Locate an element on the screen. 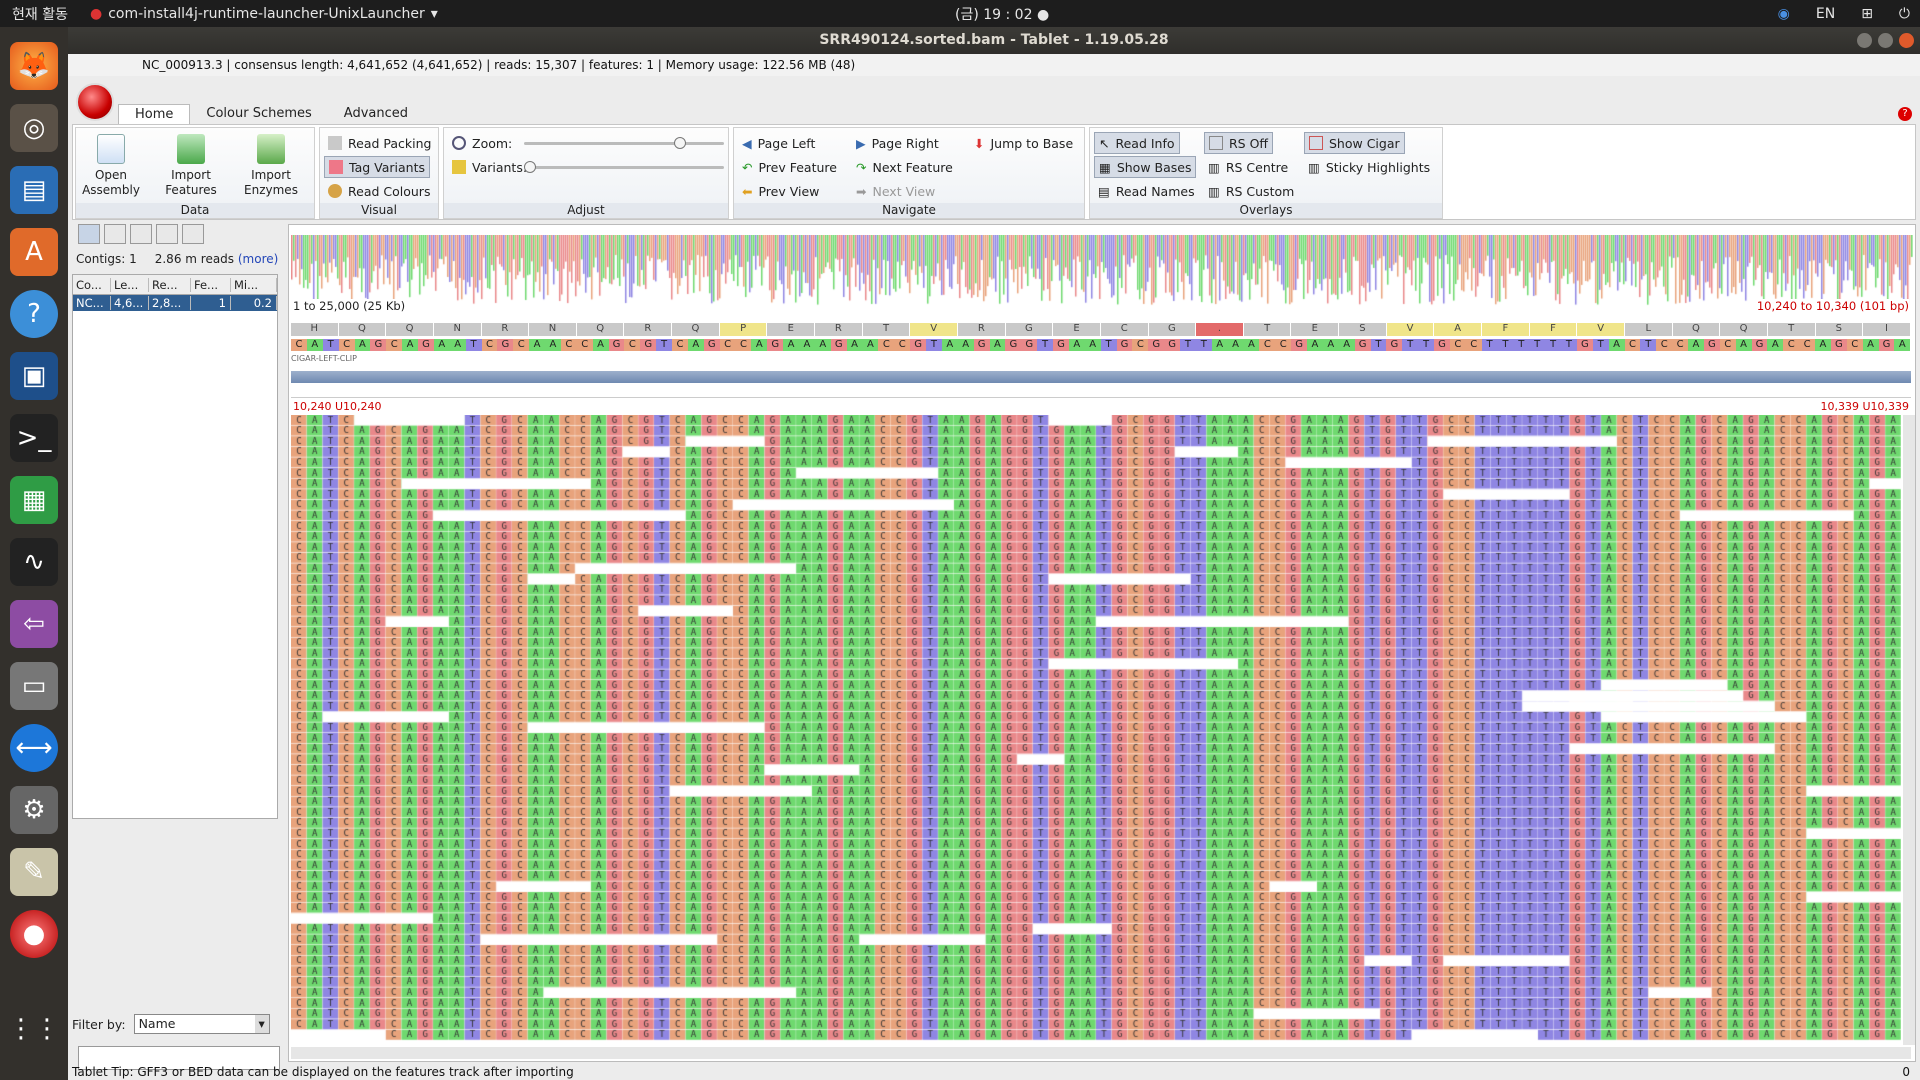 This screenshot has height=1080, width=1920. zoom-slider-knob is located at coordinates (680, 143).